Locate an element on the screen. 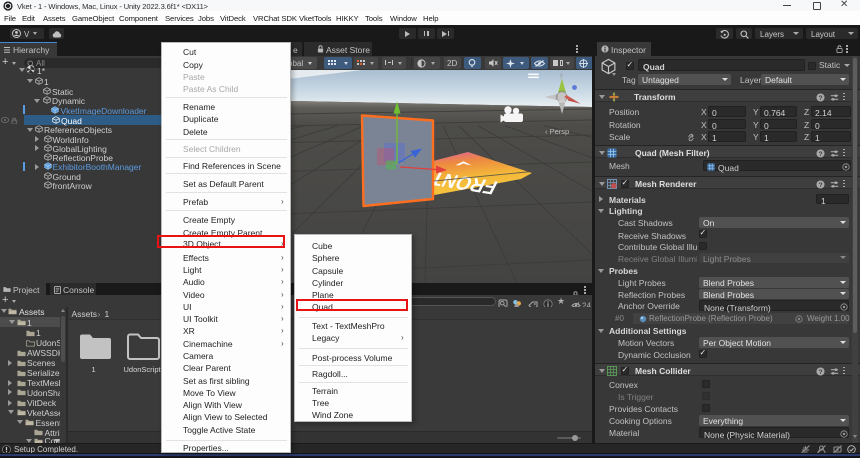 The image size is (860, 458). svg-text: ‹ Persp is located at coordinates (557, 131).